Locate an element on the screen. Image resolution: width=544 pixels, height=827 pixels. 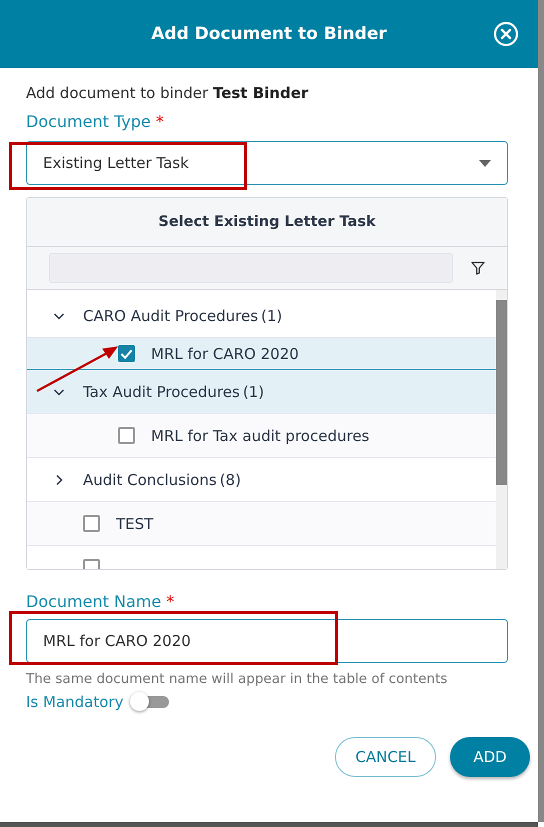
add-button: ADD is located at coordinates (490, 757).